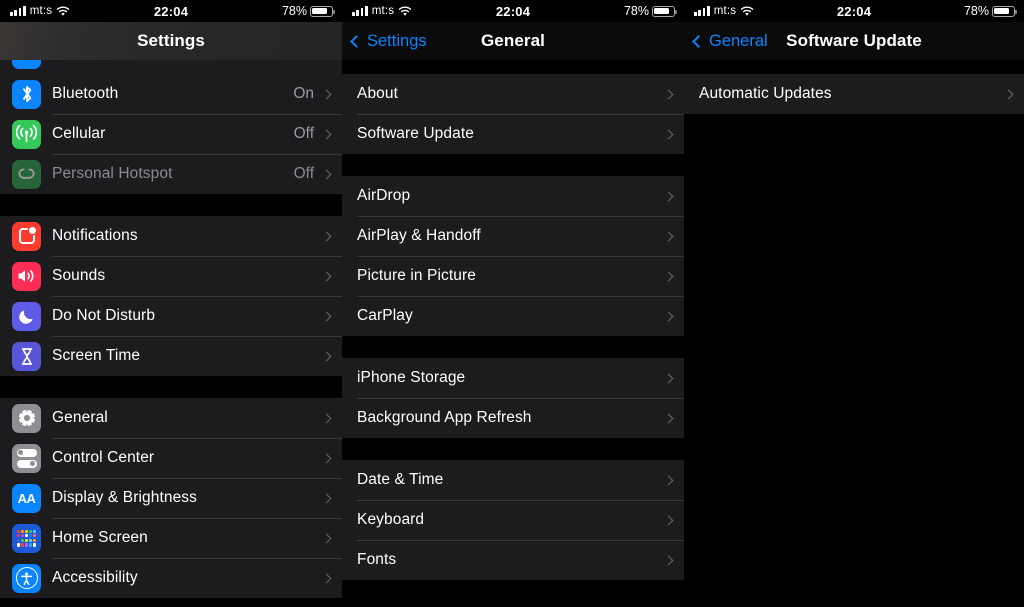 This screenshot has width=1024, height=607. Describe the element at coordinates (171, 578) in the screenshot. I see `list-item-accessibility: Accessibility` at that location.